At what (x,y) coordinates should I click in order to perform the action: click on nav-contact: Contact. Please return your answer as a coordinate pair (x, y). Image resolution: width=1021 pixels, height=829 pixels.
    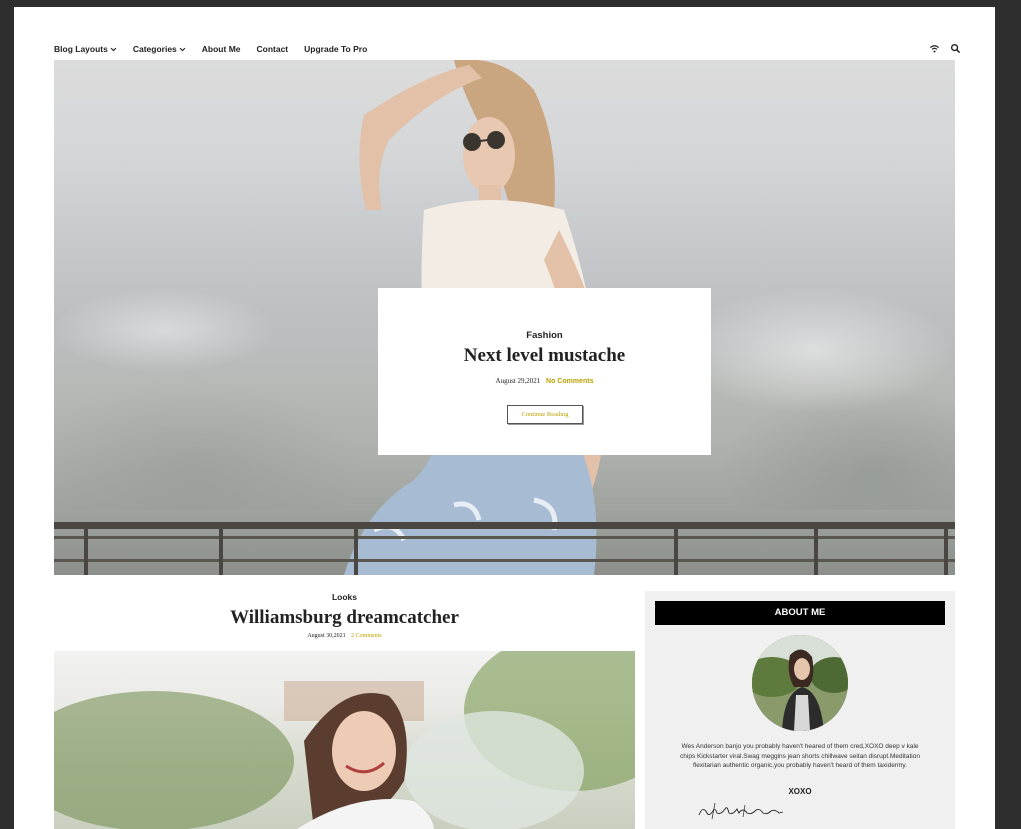
    Looking at the image, I should click on (273, 49).